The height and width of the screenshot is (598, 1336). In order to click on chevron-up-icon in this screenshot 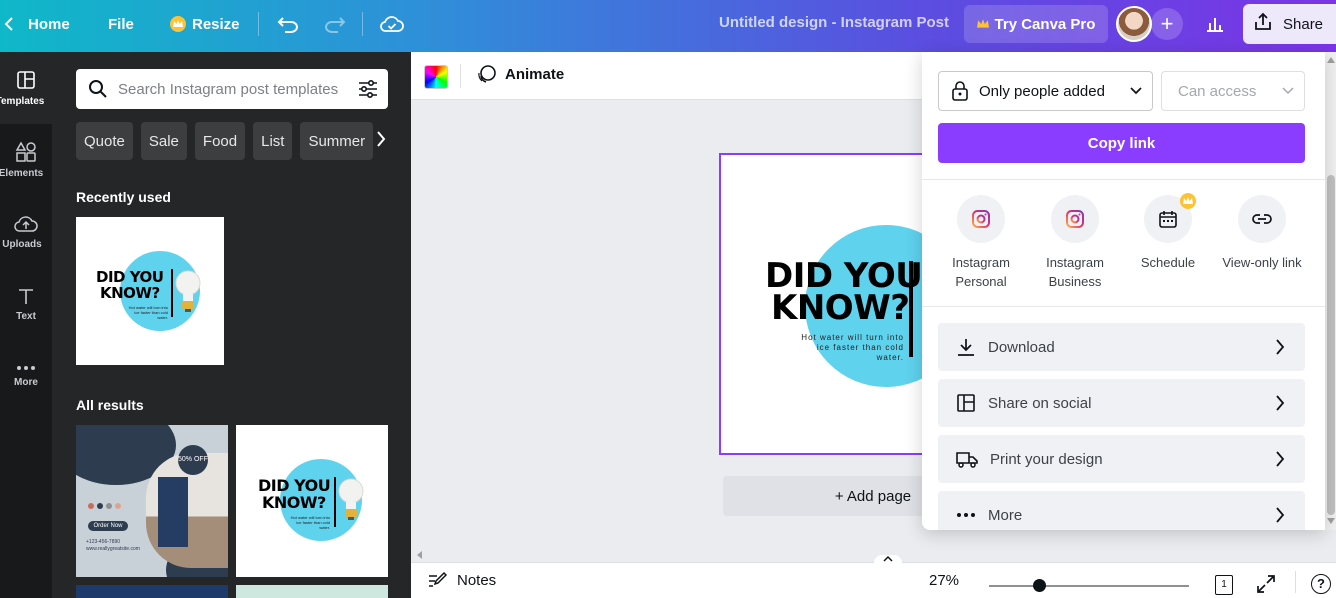, I will do `click(888, 562)`.